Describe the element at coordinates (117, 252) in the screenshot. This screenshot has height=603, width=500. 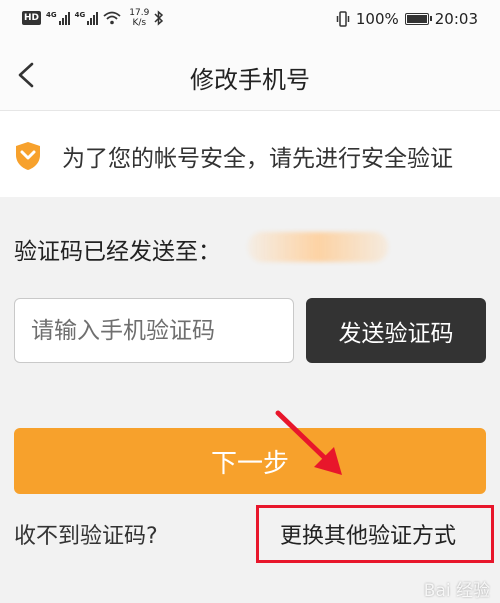
I see `code-sent-label: 验证码已经发送至：` at that location.